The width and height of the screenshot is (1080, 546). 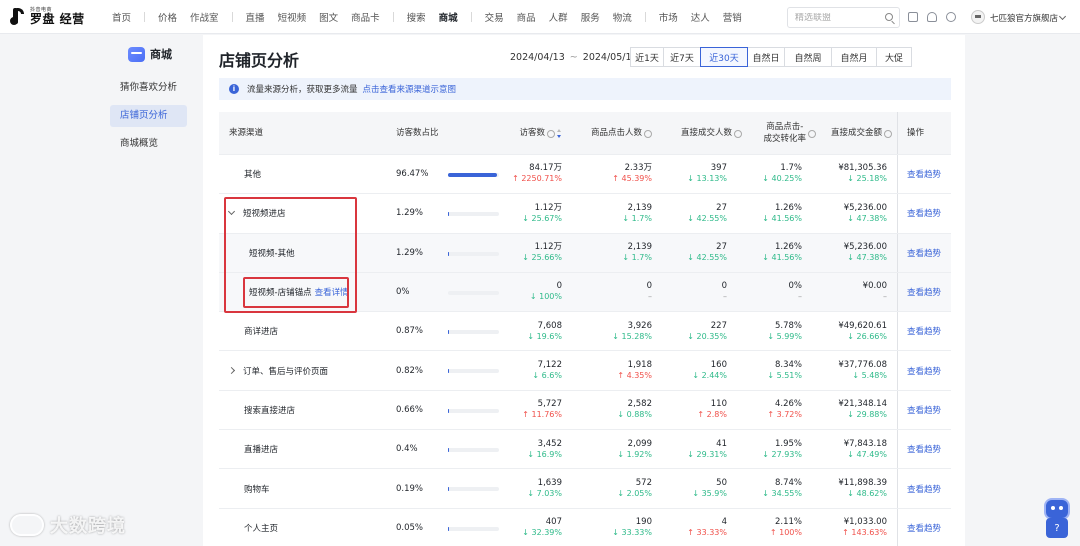 What do you see at coordinates (261, 449) in the screenshot?
I see `cell-channel: 直播进店` at bounding box center [261, 449].